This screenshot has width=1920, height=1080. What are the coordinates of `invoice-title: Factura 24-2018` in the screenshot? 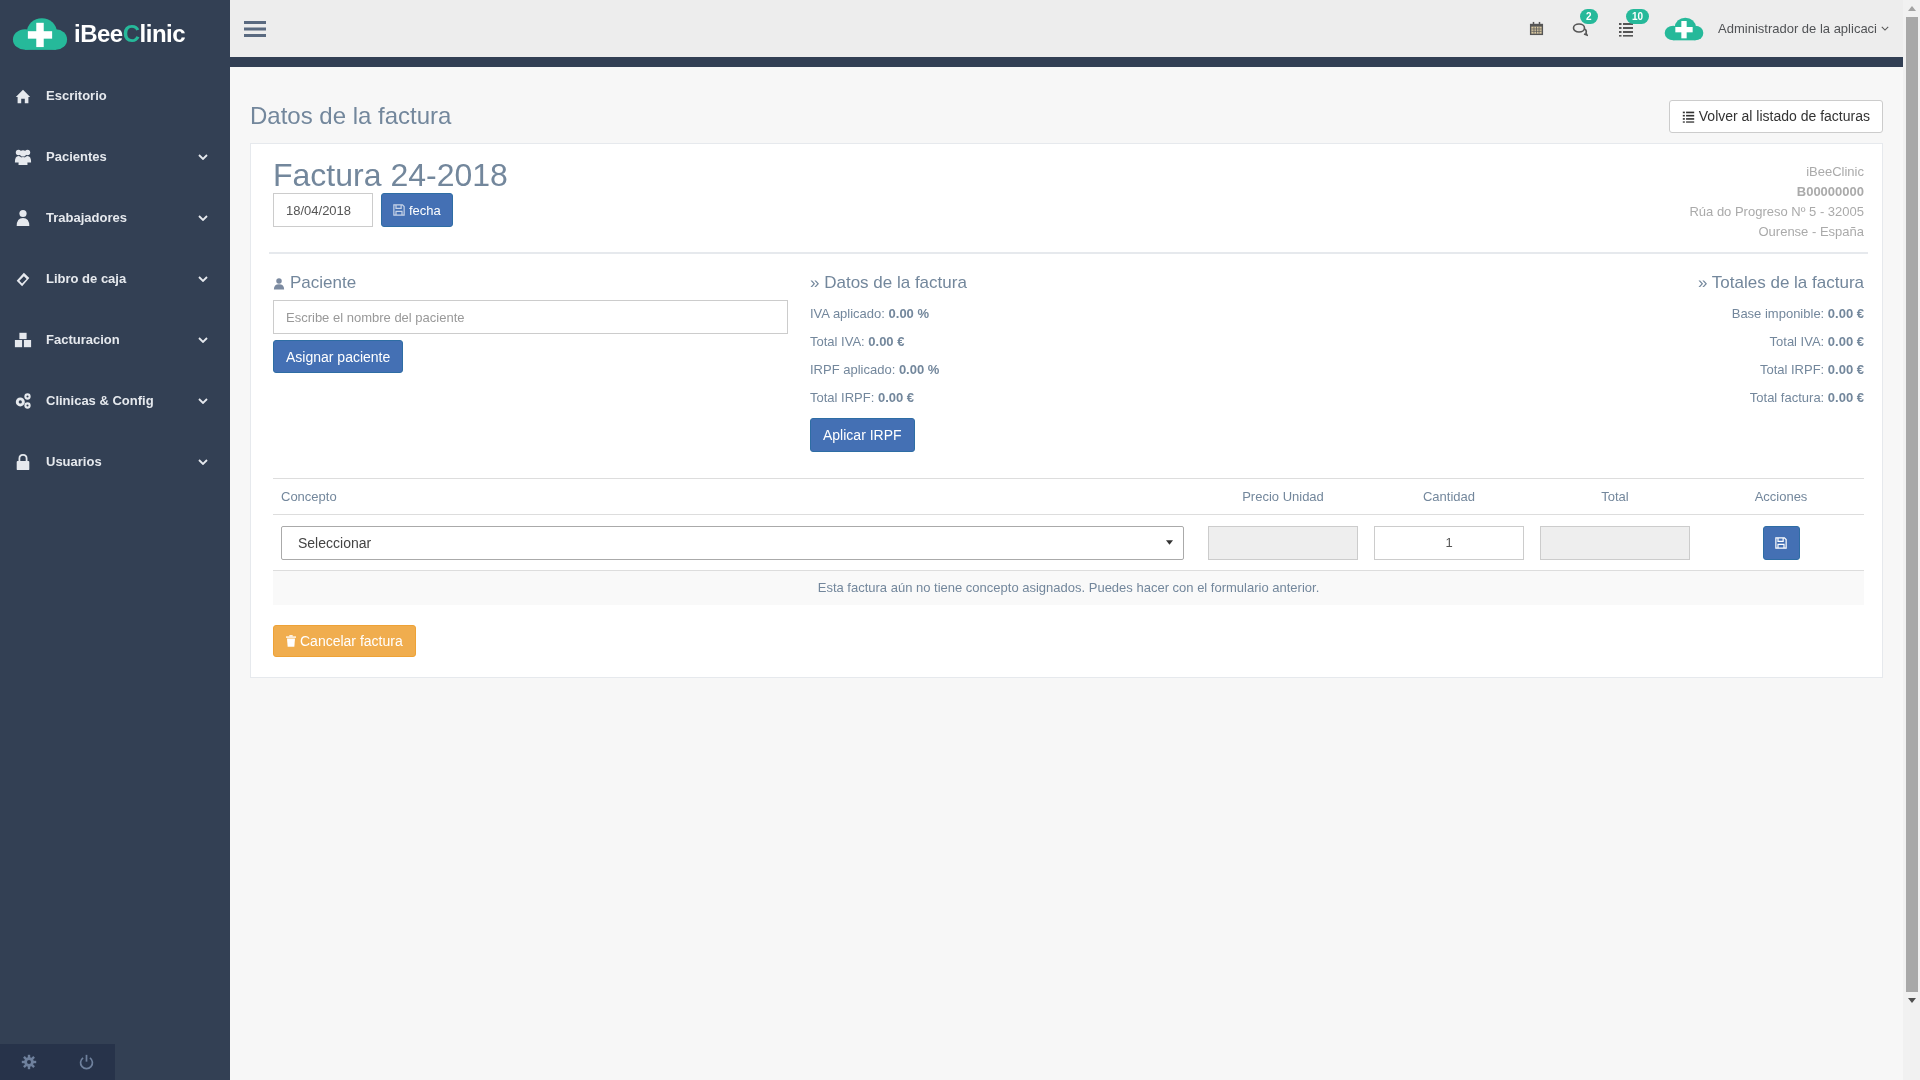 It's located at (390, 175).